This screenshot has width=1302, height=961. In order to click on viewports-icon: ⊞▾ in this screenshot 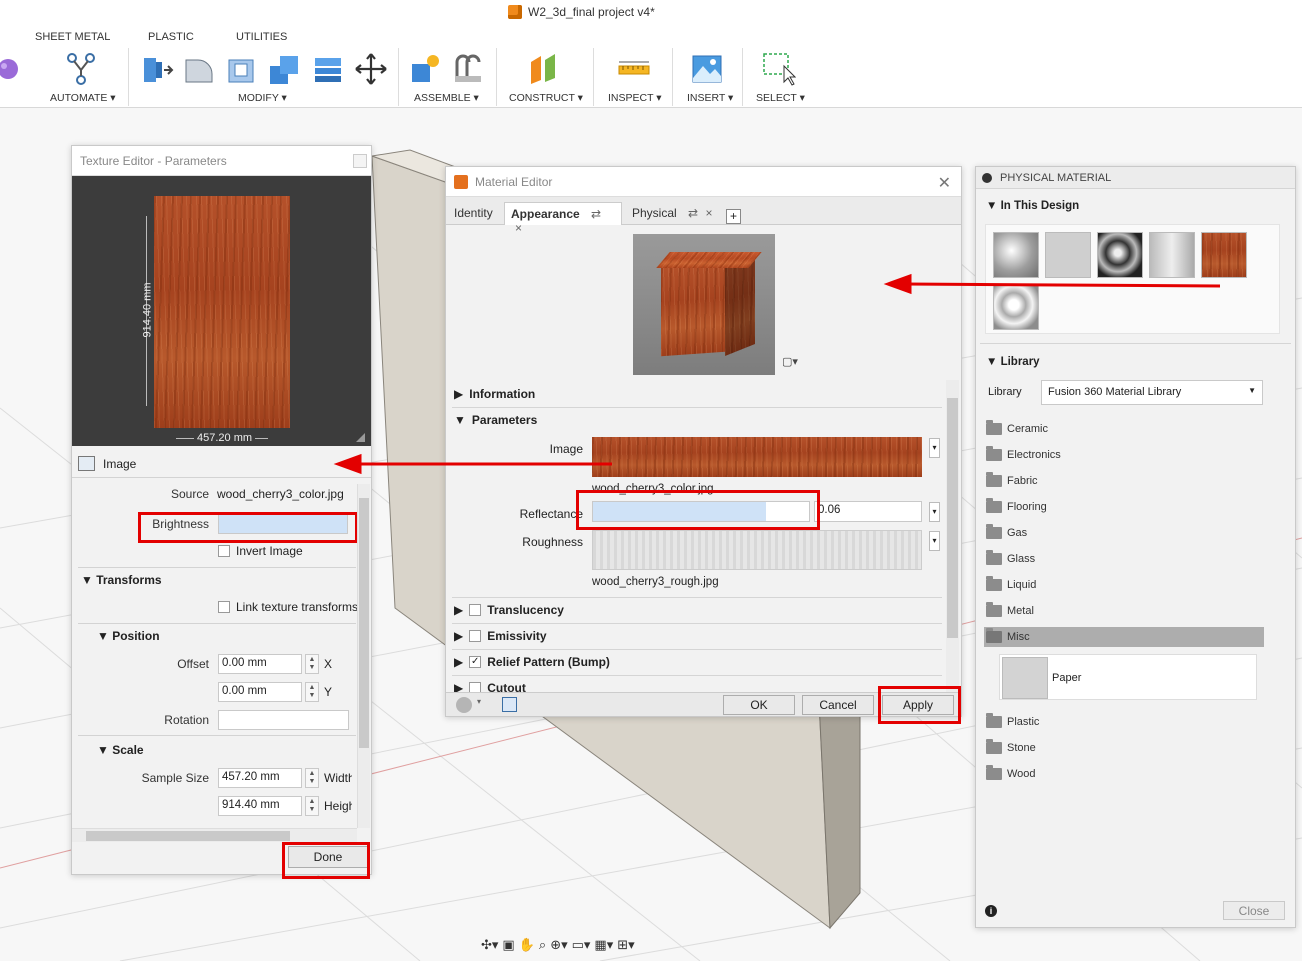, I will do `click(625, 945)`.